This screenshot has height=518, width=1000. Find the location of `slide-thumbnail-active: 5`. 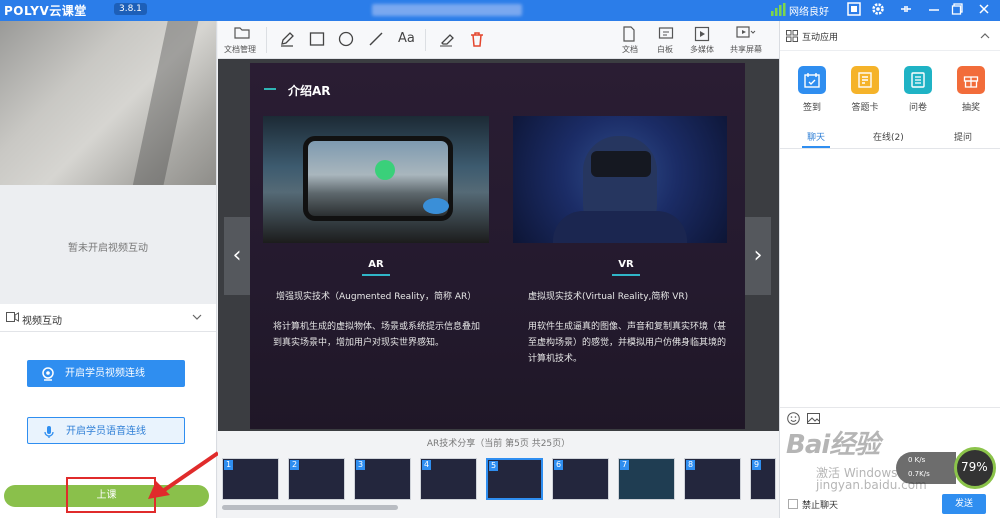

slide-thumbnail-active: 5 is located at coordinates (514, 479).